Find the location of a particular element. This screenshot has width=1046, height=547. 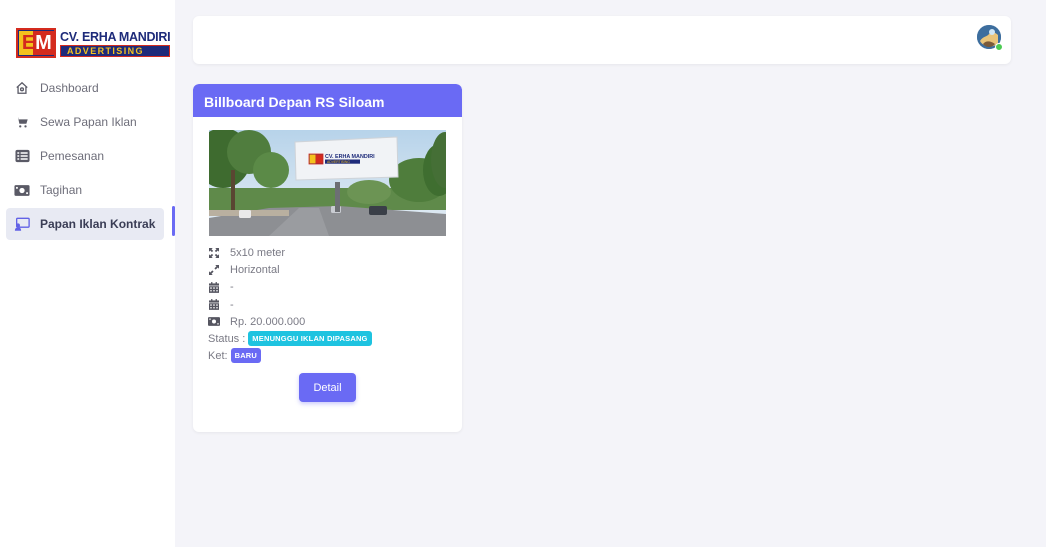

card-title: Billboard Depan RS Siloam is located at coordinates (327, 100).